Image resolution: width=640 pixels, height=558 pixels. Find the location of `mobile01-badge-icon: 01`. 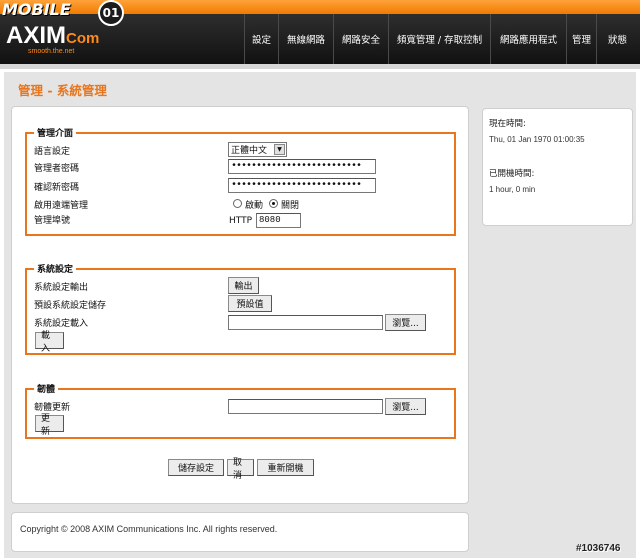

mobile01-badge-icon: 01 is located at coordinates (111, 13).